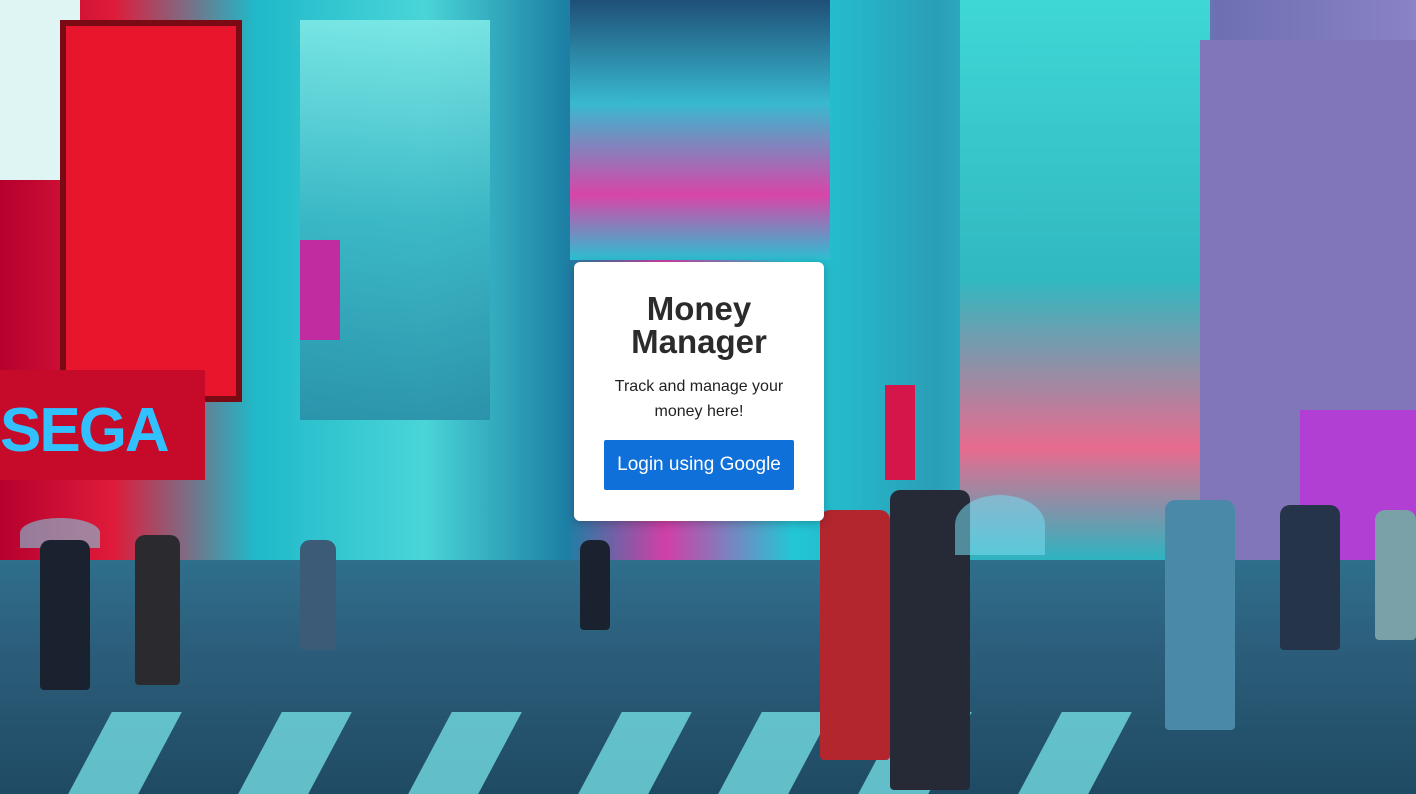  Describe the element at coordinates (699, 465) in the screenshot. I see `google-login-button: Login using Google` at that location.